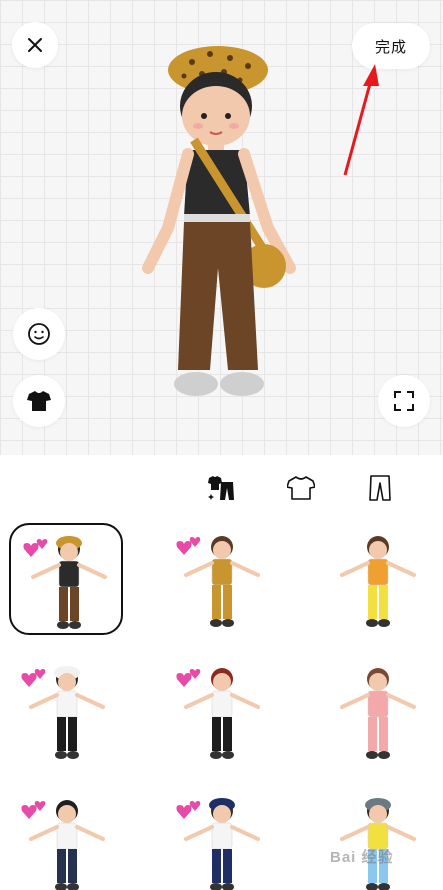 This screenshot has width=443, height=890. I want to click on category-tabs, so click(221, 486).